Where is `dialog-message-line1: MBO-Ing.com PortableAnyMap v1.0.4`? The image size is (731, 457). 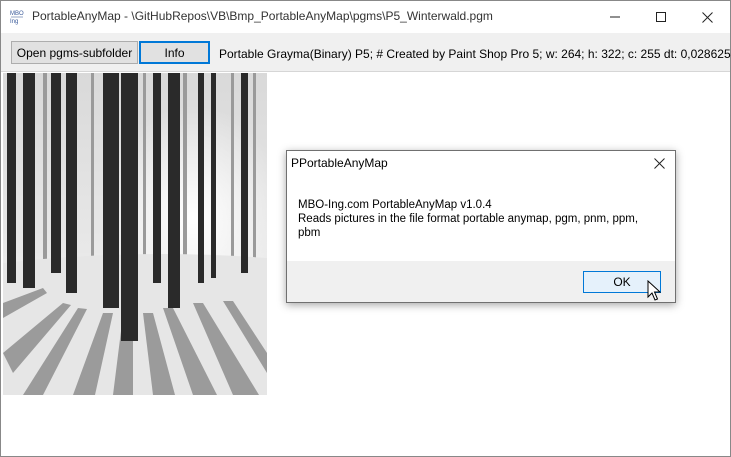 dialog-message-line1: MBO-Ing.com PortableAnyMap v1.0.4 is located at coordinates (395, 205).